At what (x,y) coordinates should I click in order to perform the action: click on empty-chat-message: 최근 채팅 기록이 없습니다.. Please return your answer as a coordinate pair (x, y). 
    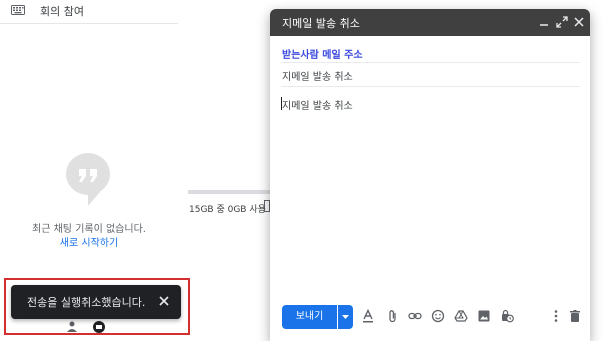
    Looking at the image, I should click on (89, 229).